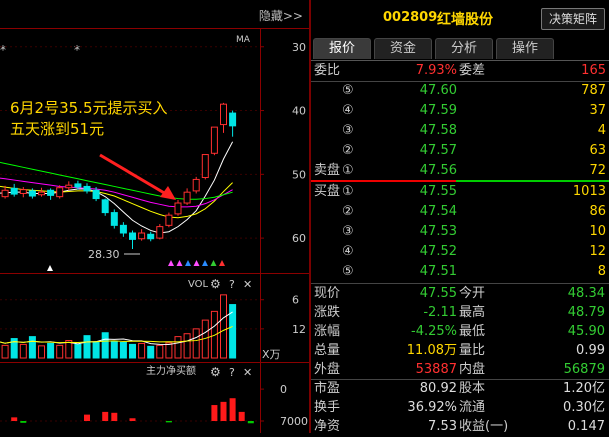 The width and height of the screenshot is (609, 437). I want to click on net-help-icon: ?, so click(232, 372).